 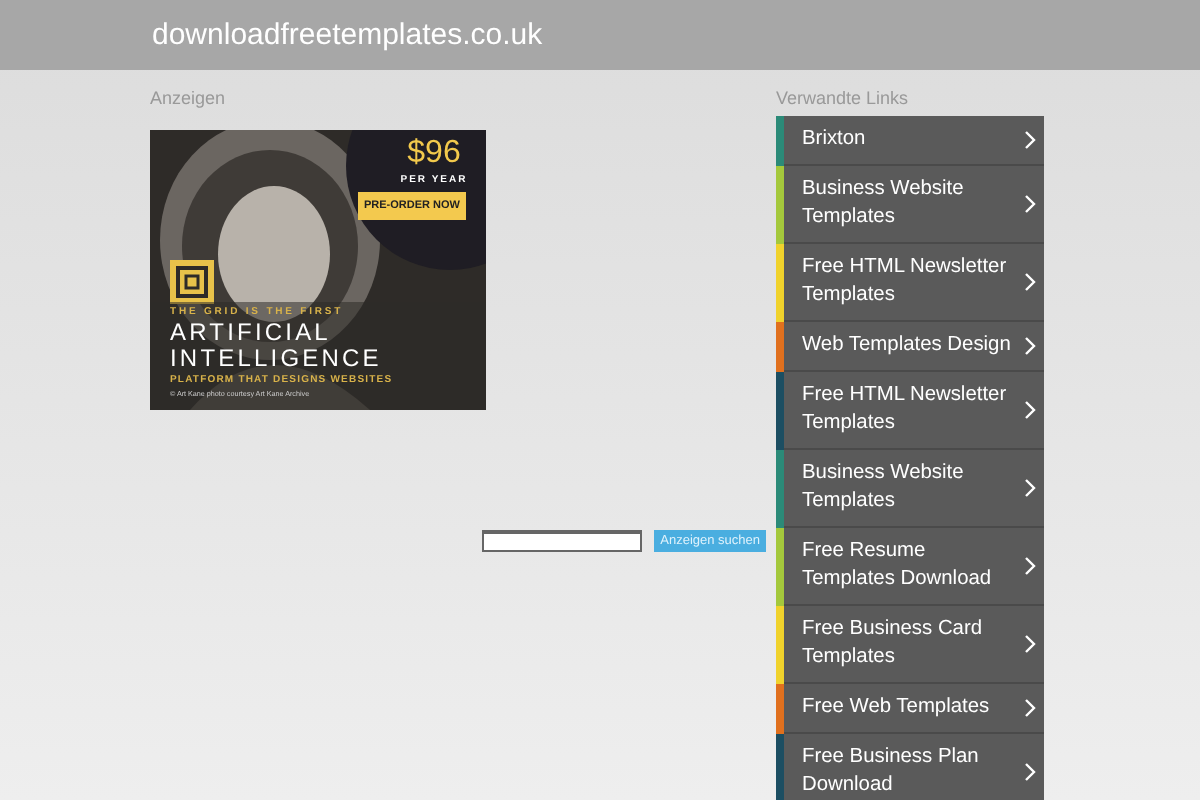 What do you see at coordinates (914, 567) in the screenshot?
I see `related-link: Free Resume Templates Download` at bounding box center [914, 567].